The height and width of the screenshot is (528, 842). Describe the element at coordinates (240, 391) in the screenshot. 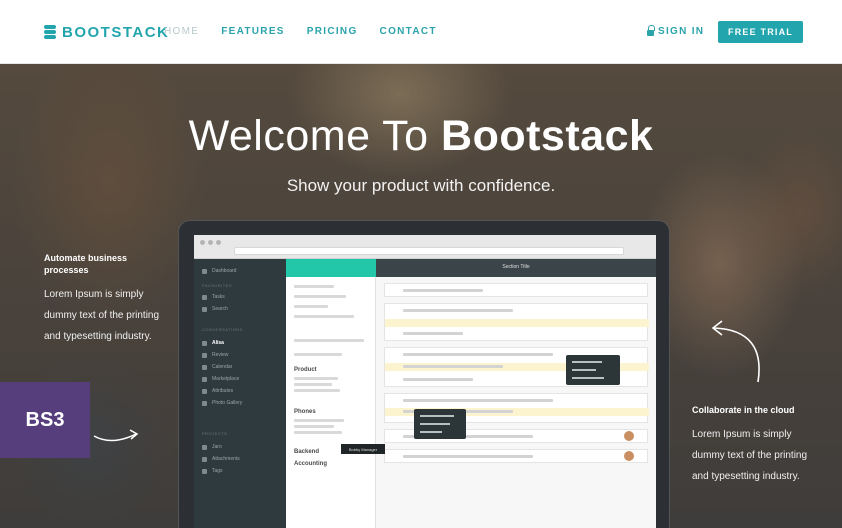

I see `mockup-sidebar-item: Attributes` at that location.